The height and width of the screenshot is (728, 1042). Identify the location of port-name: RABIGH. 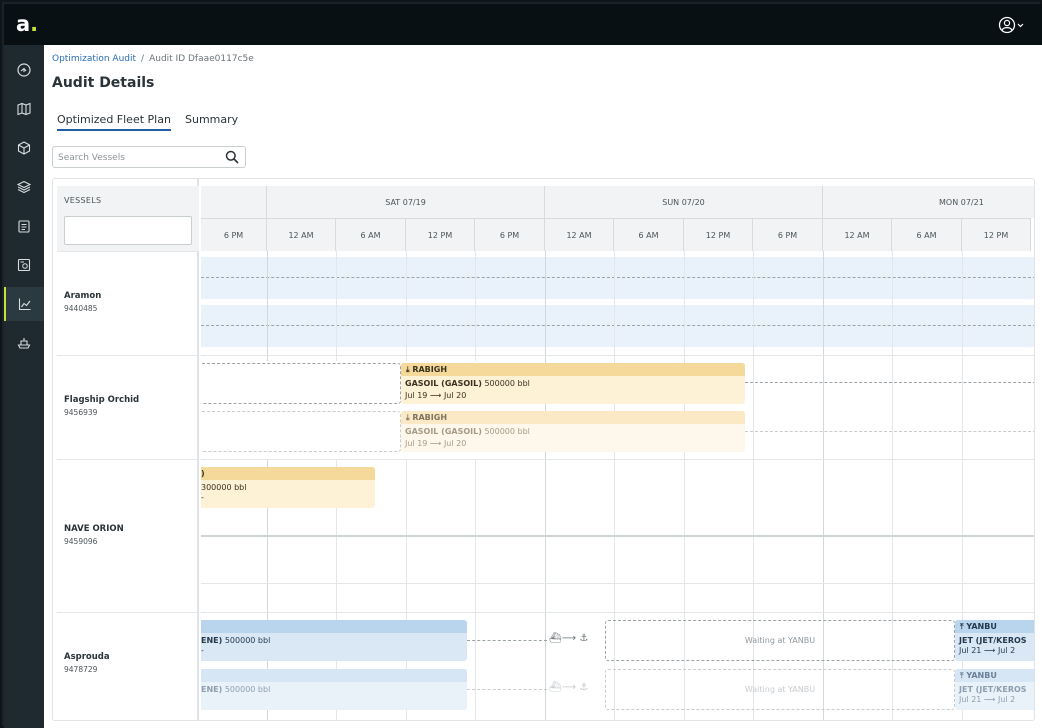
(430, 417).